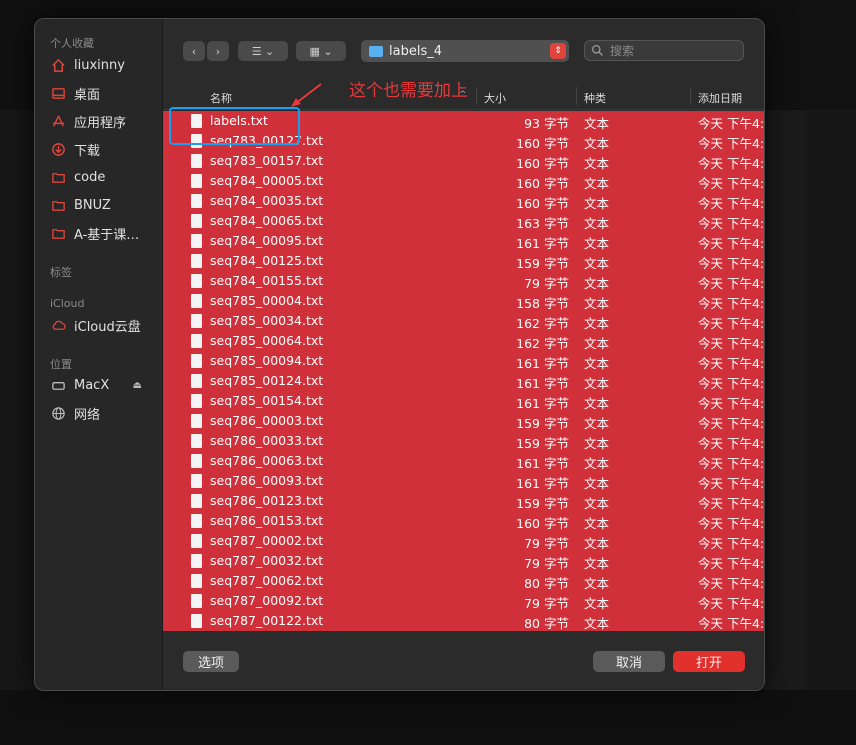 Image resolution: width=856 pixels, height=745 pixels. Describe the element at coordinates (321, 51) in the screenshot. I see `grid-view-button: ▦ ⌄` at that location.